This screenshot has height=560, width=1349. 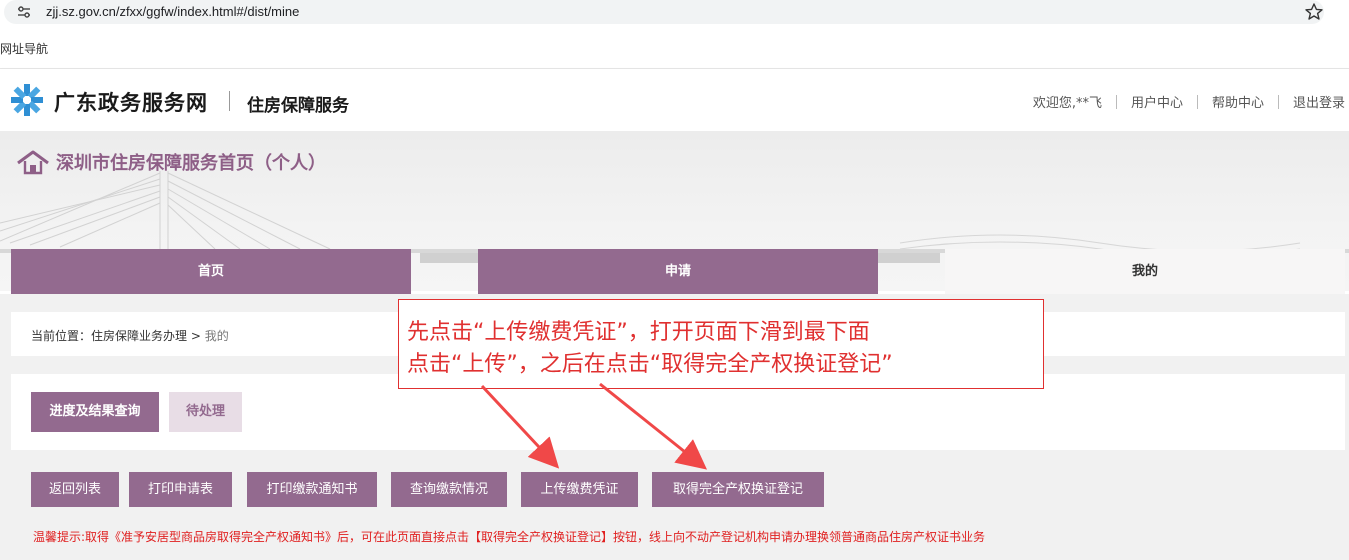 What do you see at coordinates (298, 106) in the screenshot?
I see `service-title: 住房保障服务` at bounding box center [298, 106].